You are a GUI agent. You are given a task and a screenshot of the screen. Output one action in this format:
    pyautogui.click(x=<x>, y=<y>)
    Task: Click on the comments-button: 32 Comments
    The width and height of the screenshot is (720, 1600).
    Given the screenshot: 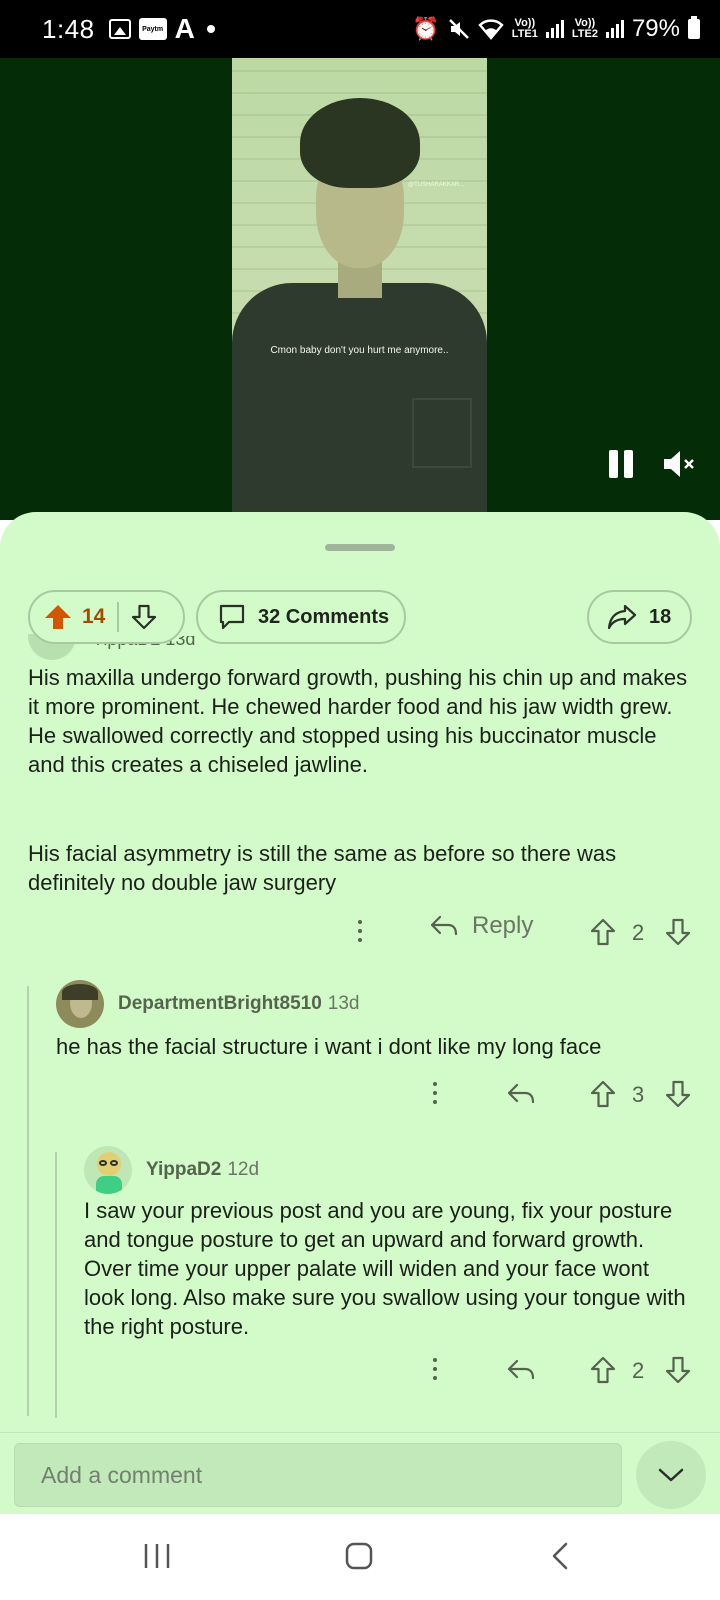 What is the action you would take?
    pyautogui.click(x=301, y=617)
    